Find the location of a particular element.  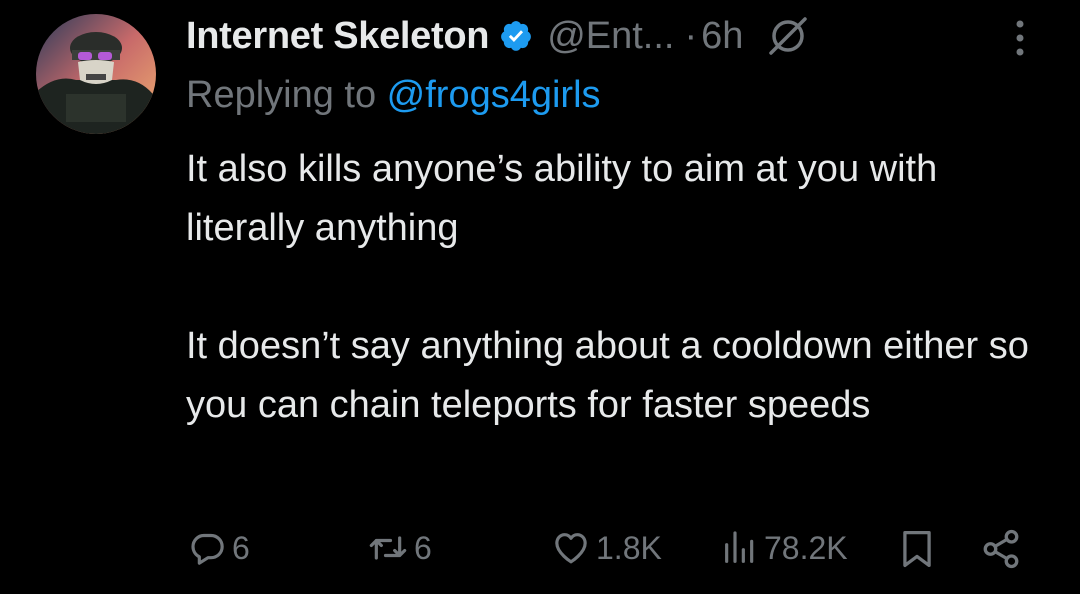

tweet-header: Internet Skeleton @Ent... · 6h is located at coordinates (616, 36).